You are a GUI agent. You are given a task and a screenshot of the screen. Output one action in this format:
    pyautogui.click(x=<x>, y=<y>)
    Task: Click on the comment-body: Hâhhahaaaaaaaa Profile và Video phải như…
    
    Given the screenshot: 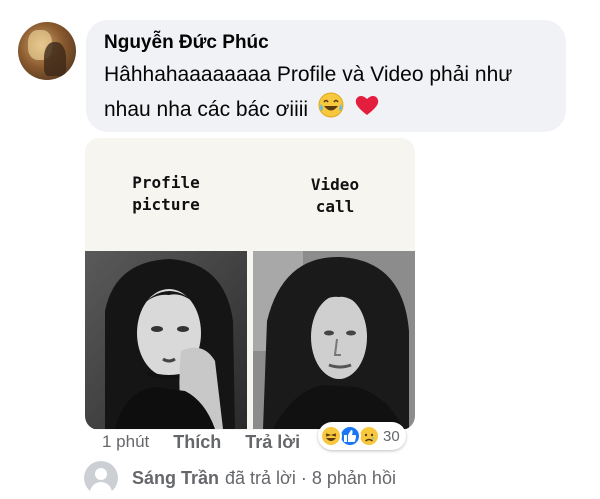 What is the action you would take?
    pyautogui.click(x=308, y=92)
    